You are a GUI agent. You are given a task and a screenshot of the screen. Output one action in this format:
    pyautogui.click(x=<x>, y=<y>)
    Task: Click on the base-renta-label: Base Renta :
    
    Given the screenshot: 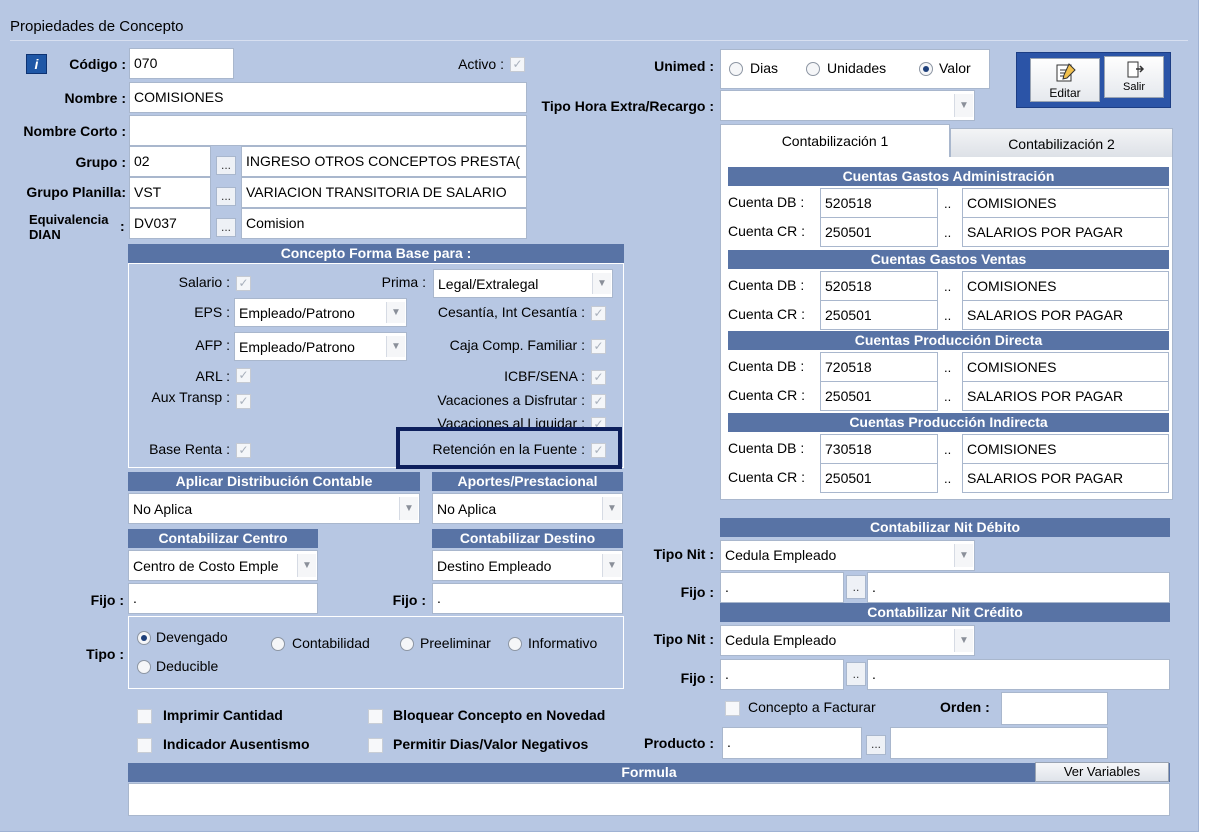 What is the action you would take?
    pyautogui.click(x=189, y=449)
    